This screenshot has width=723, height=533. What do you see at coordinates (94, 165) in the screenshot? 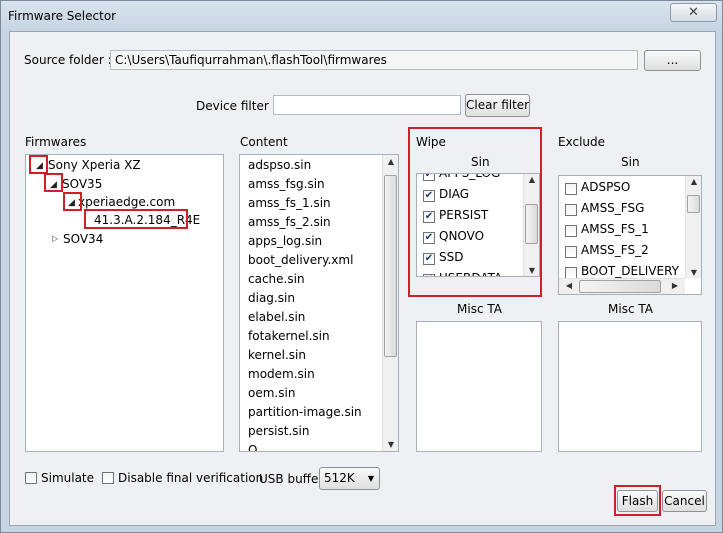
I see `tree-node-sony-xperia-xz: Sony Xperia XZ` at bounding box center [94, 165].